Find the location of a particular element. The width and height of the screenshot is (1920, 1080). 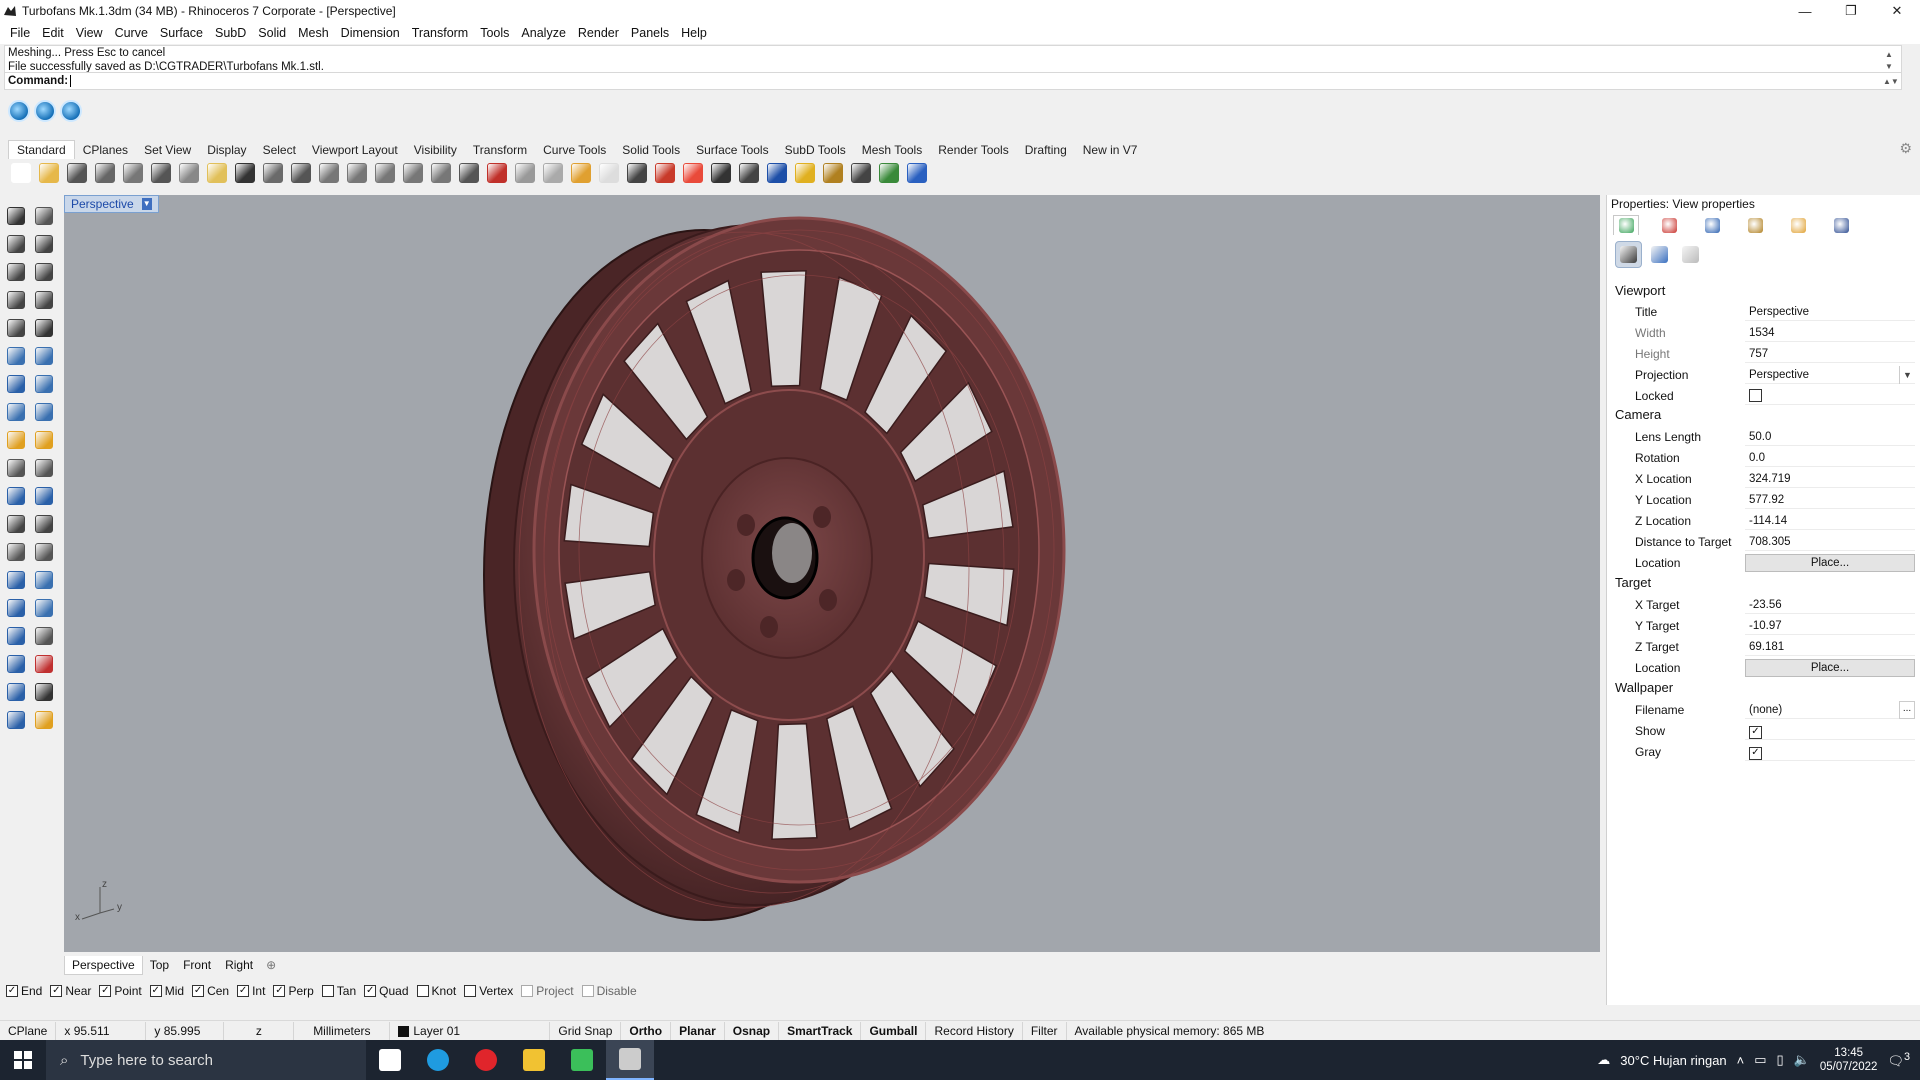

save-button is located at coordinates (76, 173).